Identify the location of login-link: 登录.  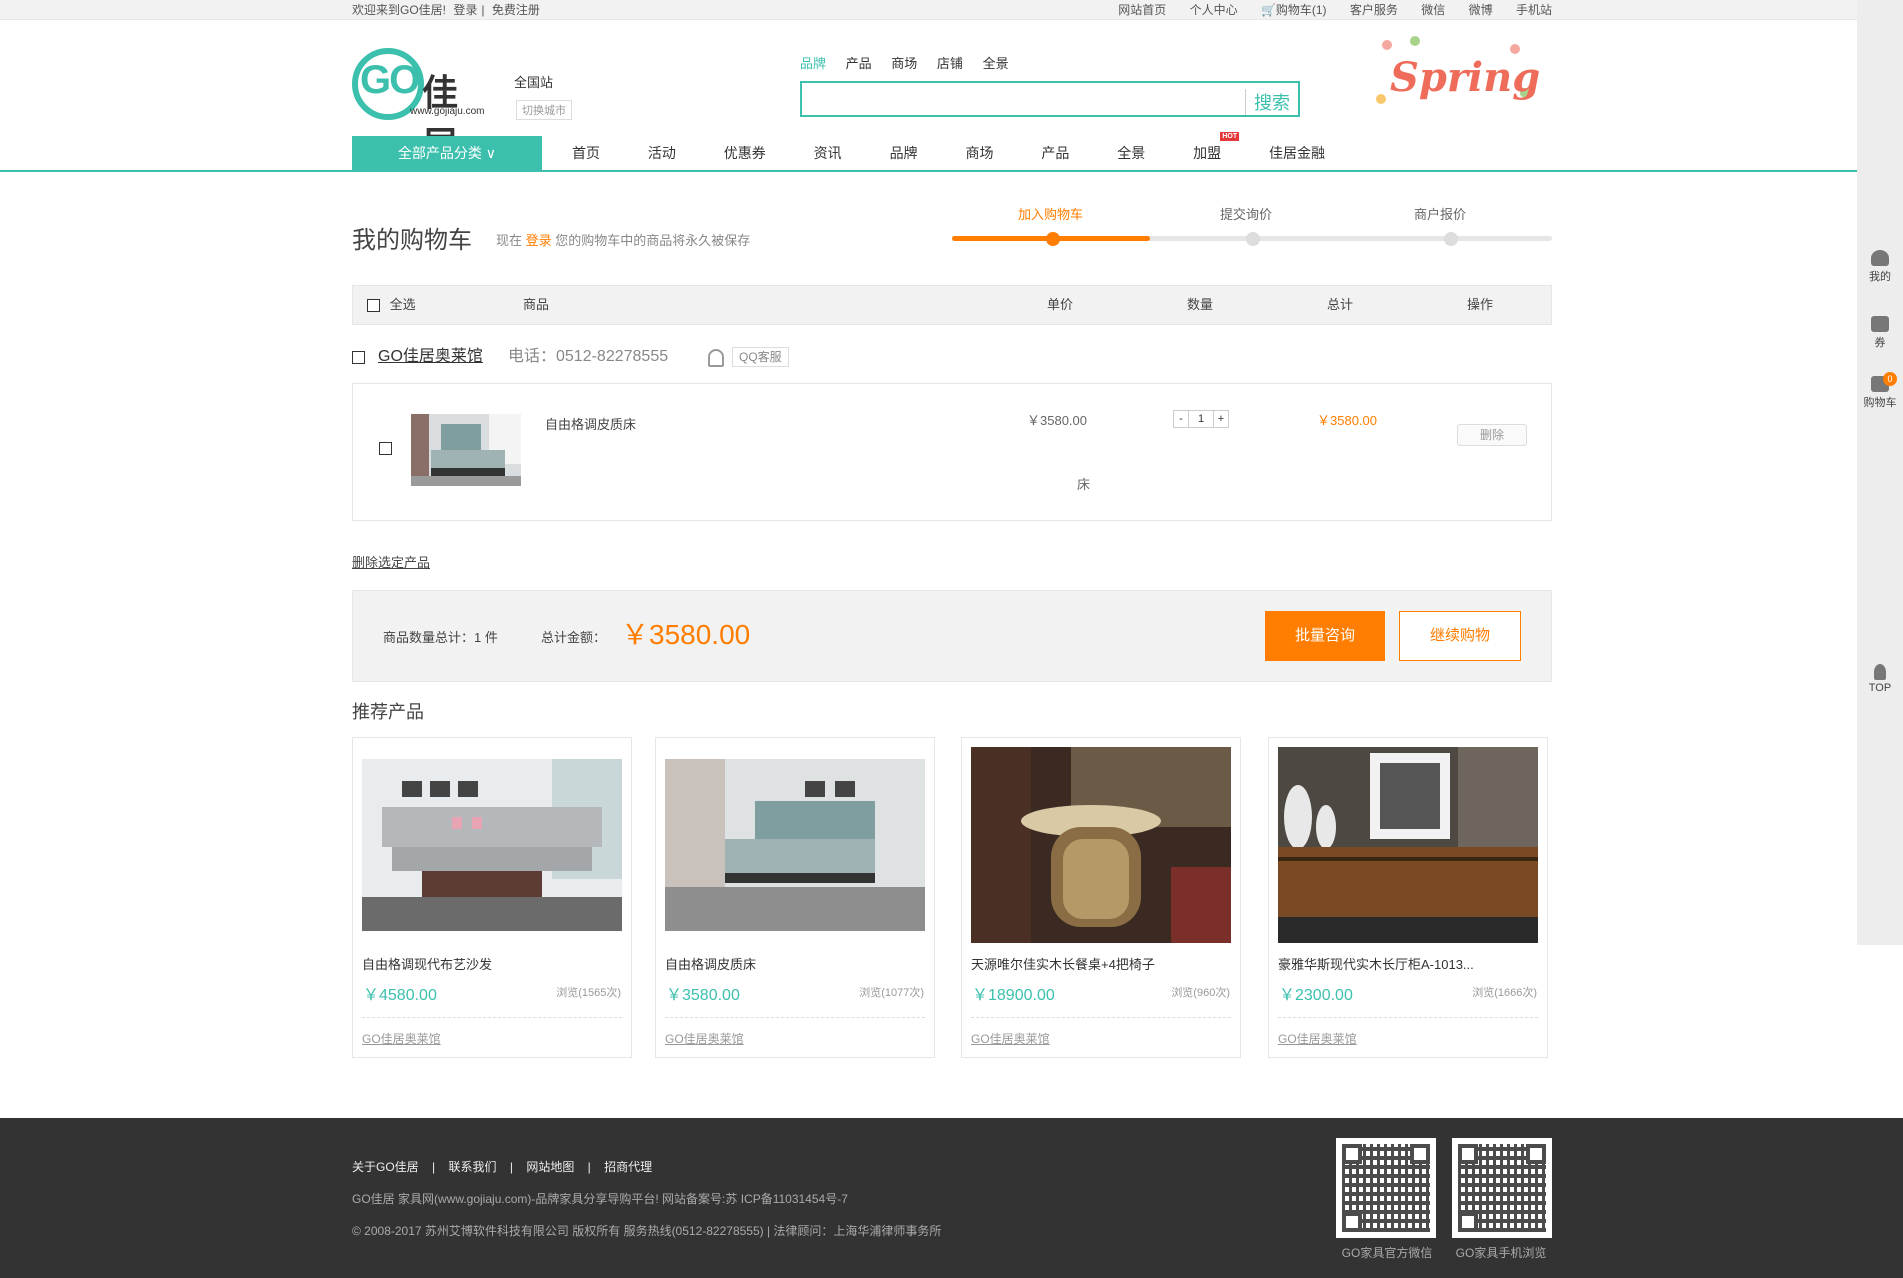
(465, 10).